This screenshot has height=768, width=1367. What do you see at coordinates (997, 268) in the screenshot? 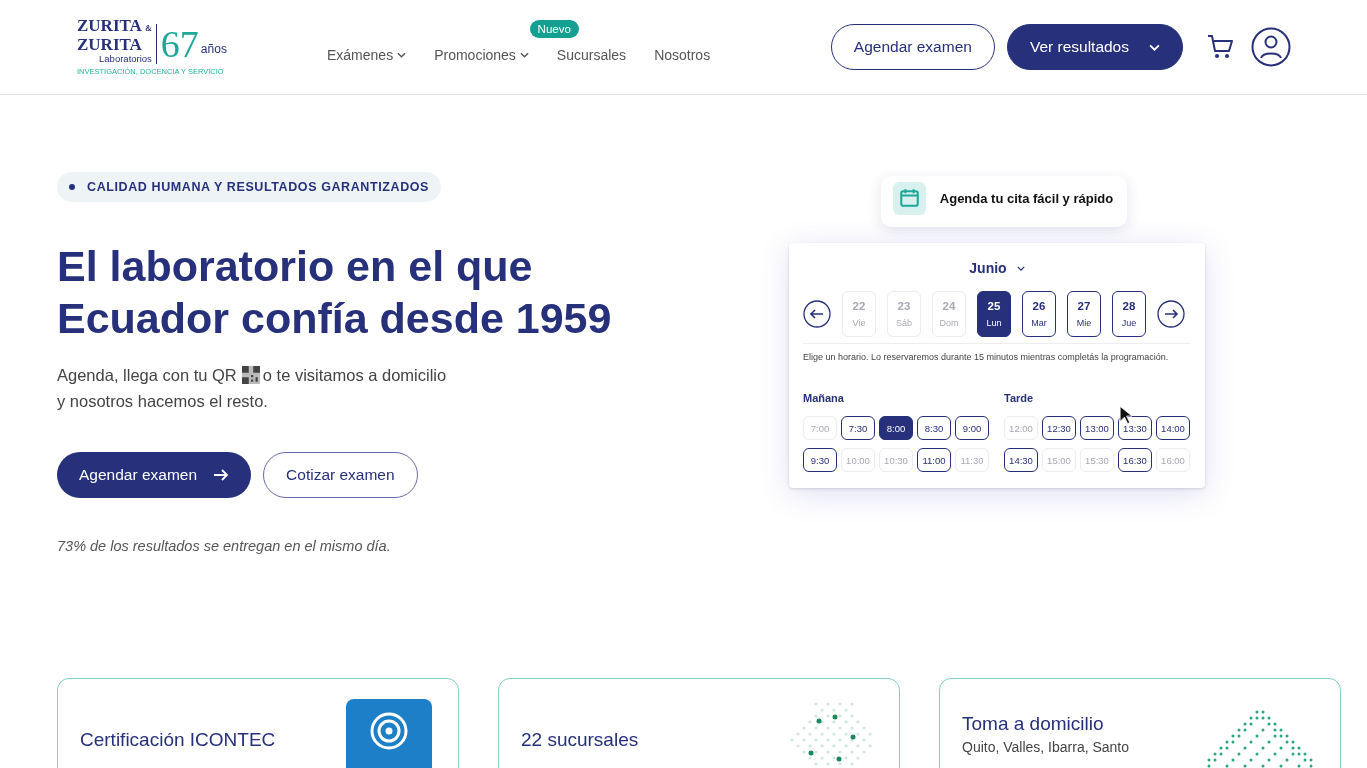
I see `month-selector: Junio` at bounding box center [997, 268].